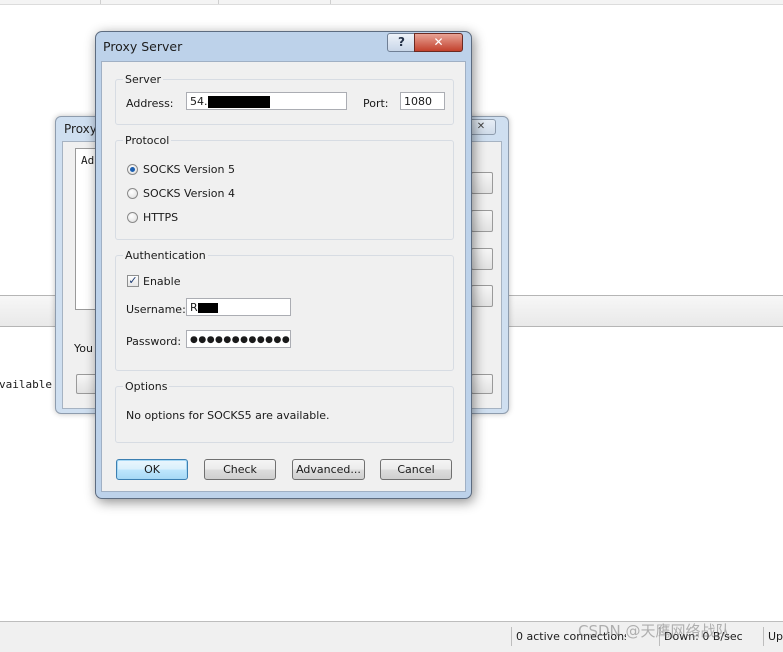 Image resolution: width=783 pixels, height=652 pixels. Describe the element at coordinates (238, 339) in the screenshot. I see `password-input: ●●●●●●●●●●●●` at that location.